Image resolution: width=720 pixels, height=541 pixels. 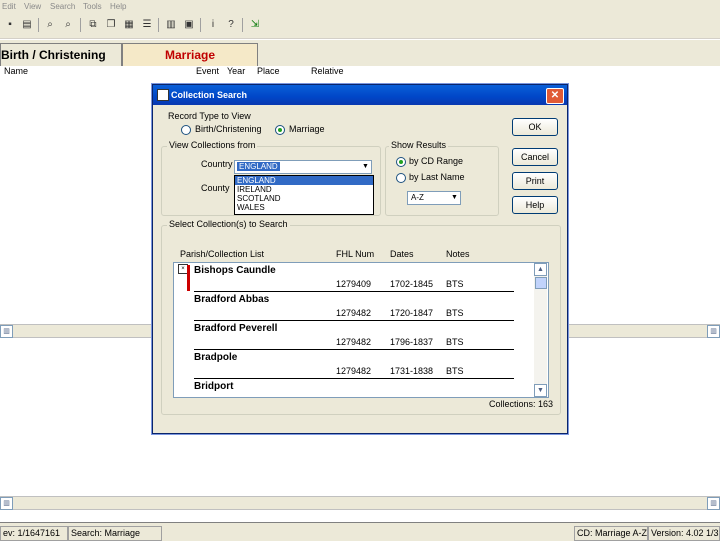 I want to click on paste-icon: ▦, so click(x=129, y=25).